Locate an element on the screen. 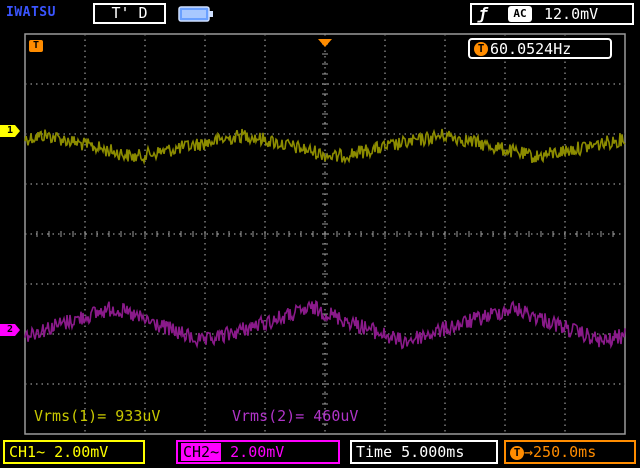 The image size is (640, 468). trigger-settings: ƒ AC 12.0mV is located at coordinates (552, 14).